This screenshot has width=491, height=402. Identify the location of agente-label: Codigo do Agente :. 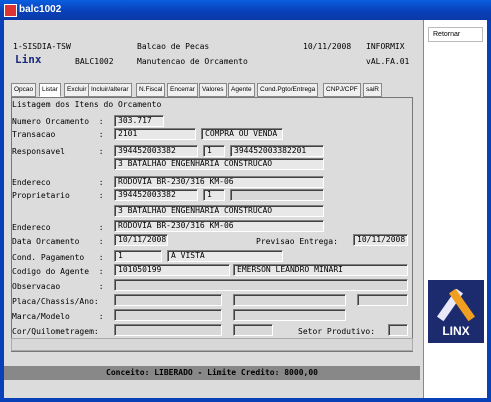
(58, 271).